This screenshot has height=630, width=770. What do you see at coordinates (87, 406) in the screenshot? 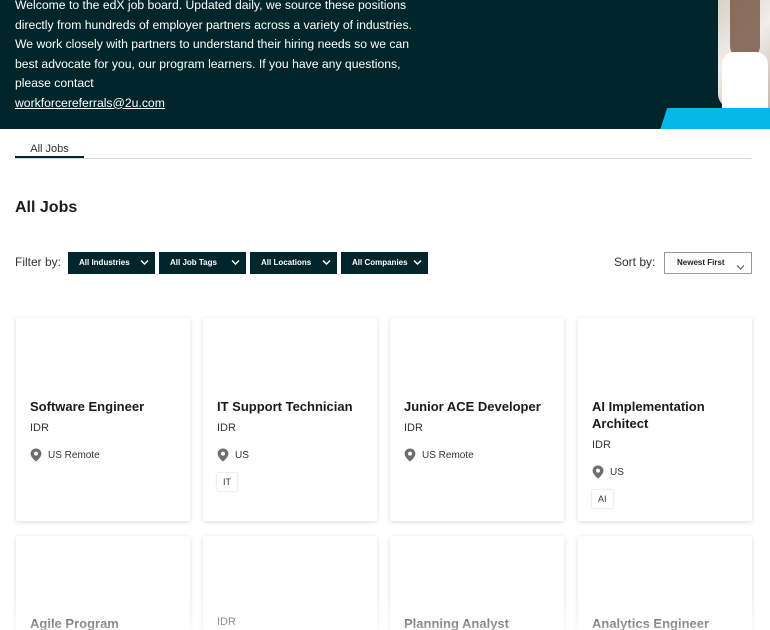
I see `job-title: Software Engineer` at bounding box center [87, 406].